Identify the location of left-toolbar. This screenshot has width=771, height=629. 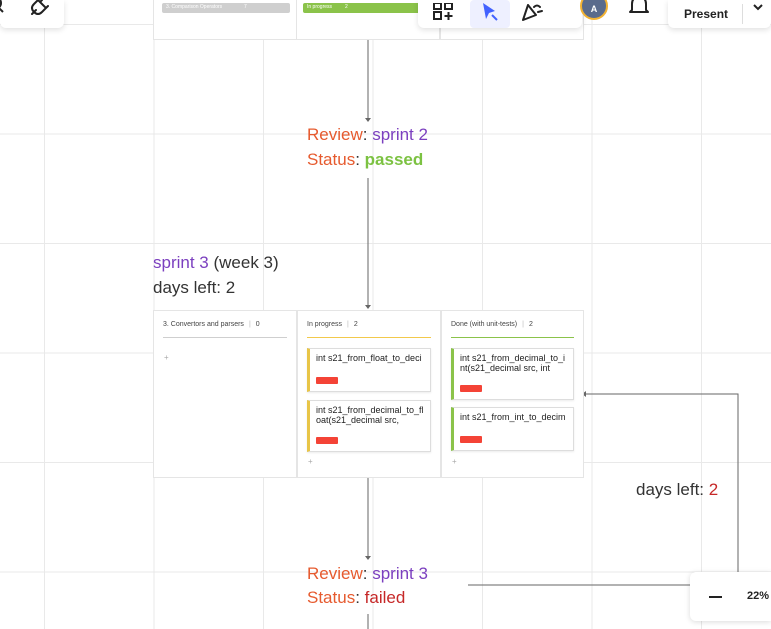
(32, 14).